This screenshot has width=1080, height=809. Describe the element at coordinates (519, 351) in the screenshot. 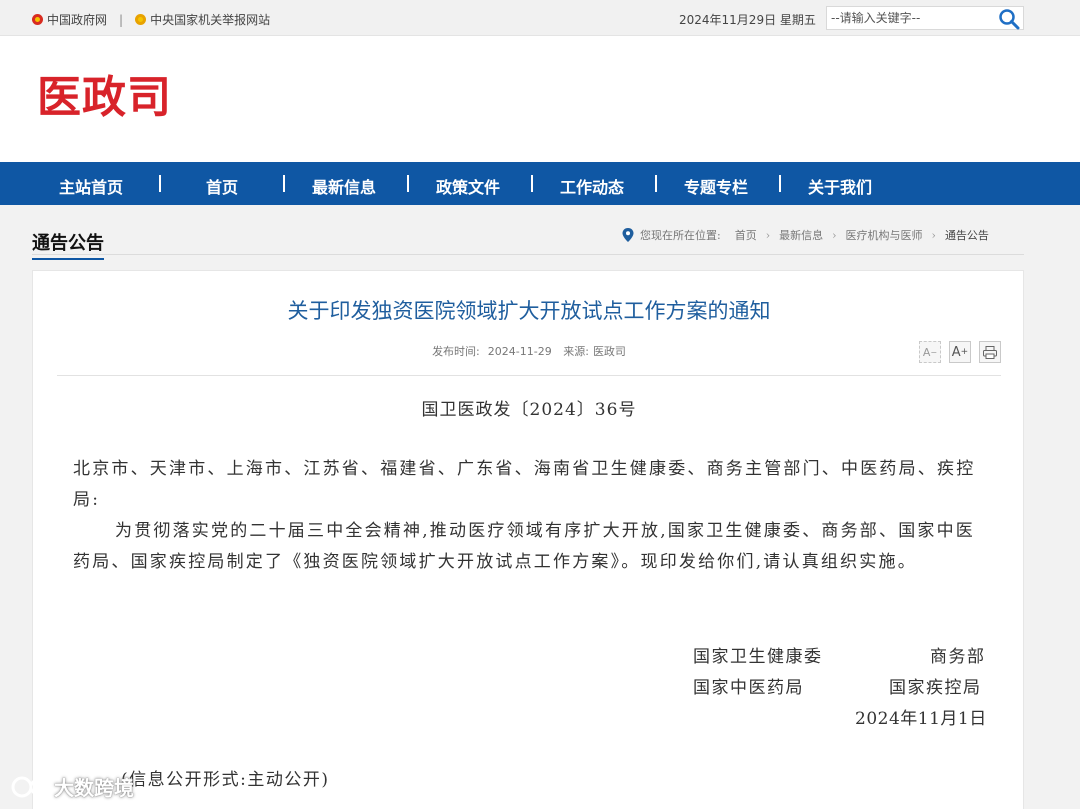

I see `publish-date: 2024-11-29` at that location.